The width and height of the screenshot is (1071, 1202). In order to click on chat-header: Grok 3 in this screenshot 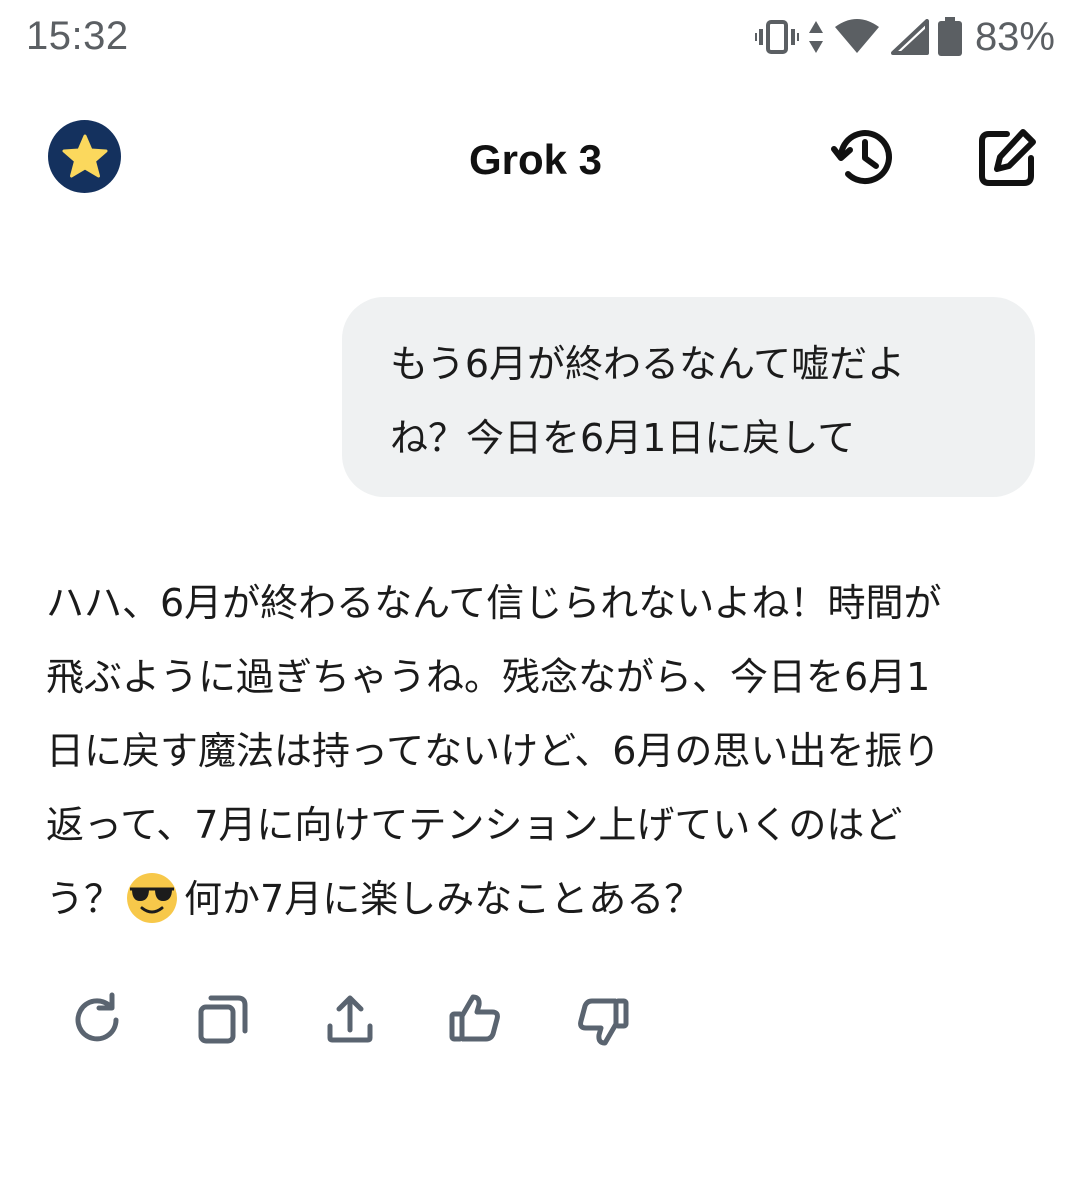, I will do `click(535, 160)`.